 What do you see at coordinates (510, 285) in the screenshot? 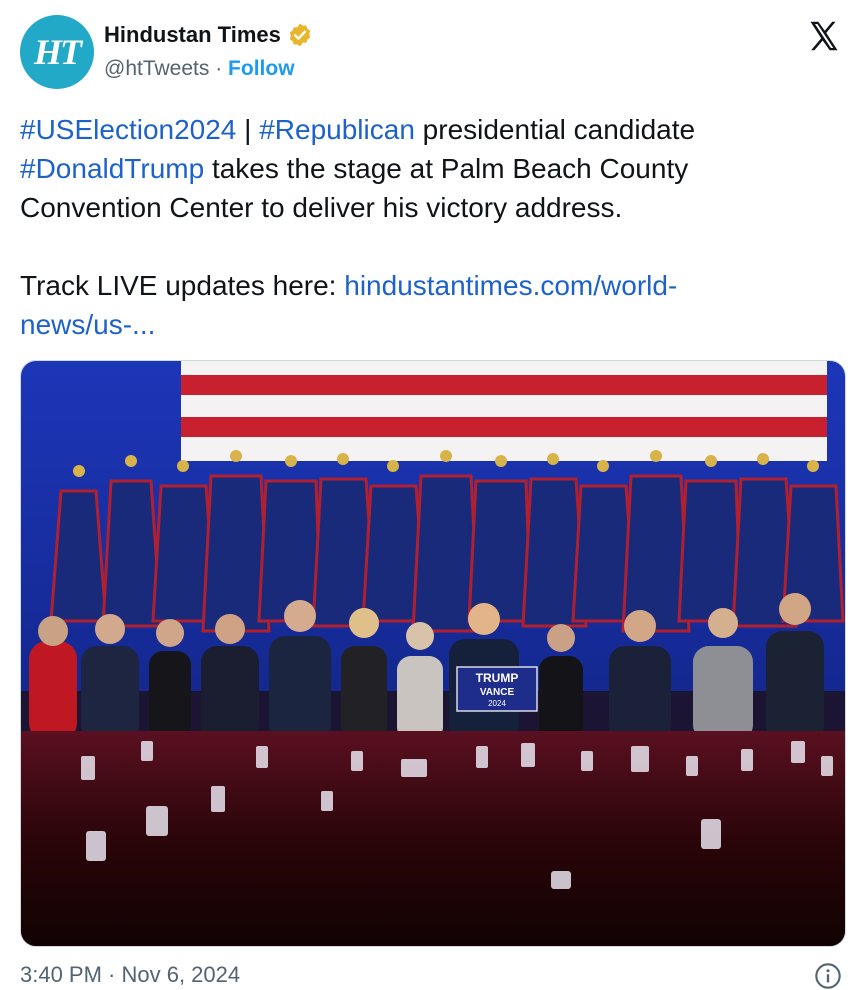
I see `article-link: hindustantimes.com/world-` at bounding box center [510, 285].